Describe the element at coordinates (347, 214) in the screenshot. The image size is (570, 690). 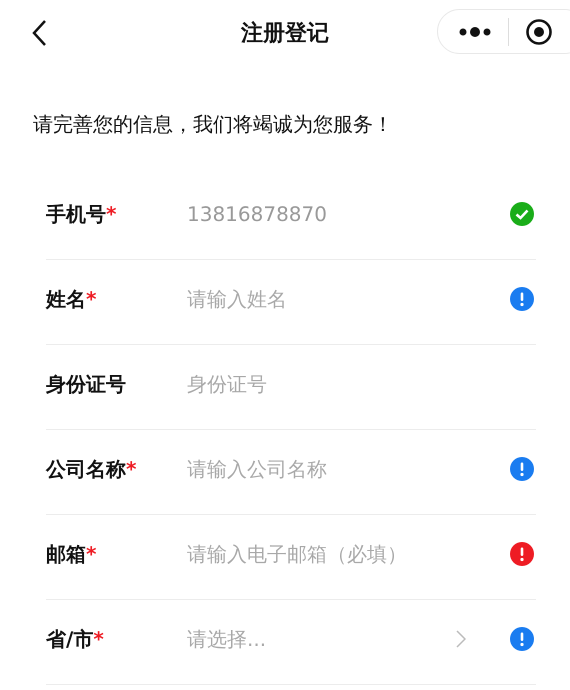
I see `input-field: 13816878870` at that location.